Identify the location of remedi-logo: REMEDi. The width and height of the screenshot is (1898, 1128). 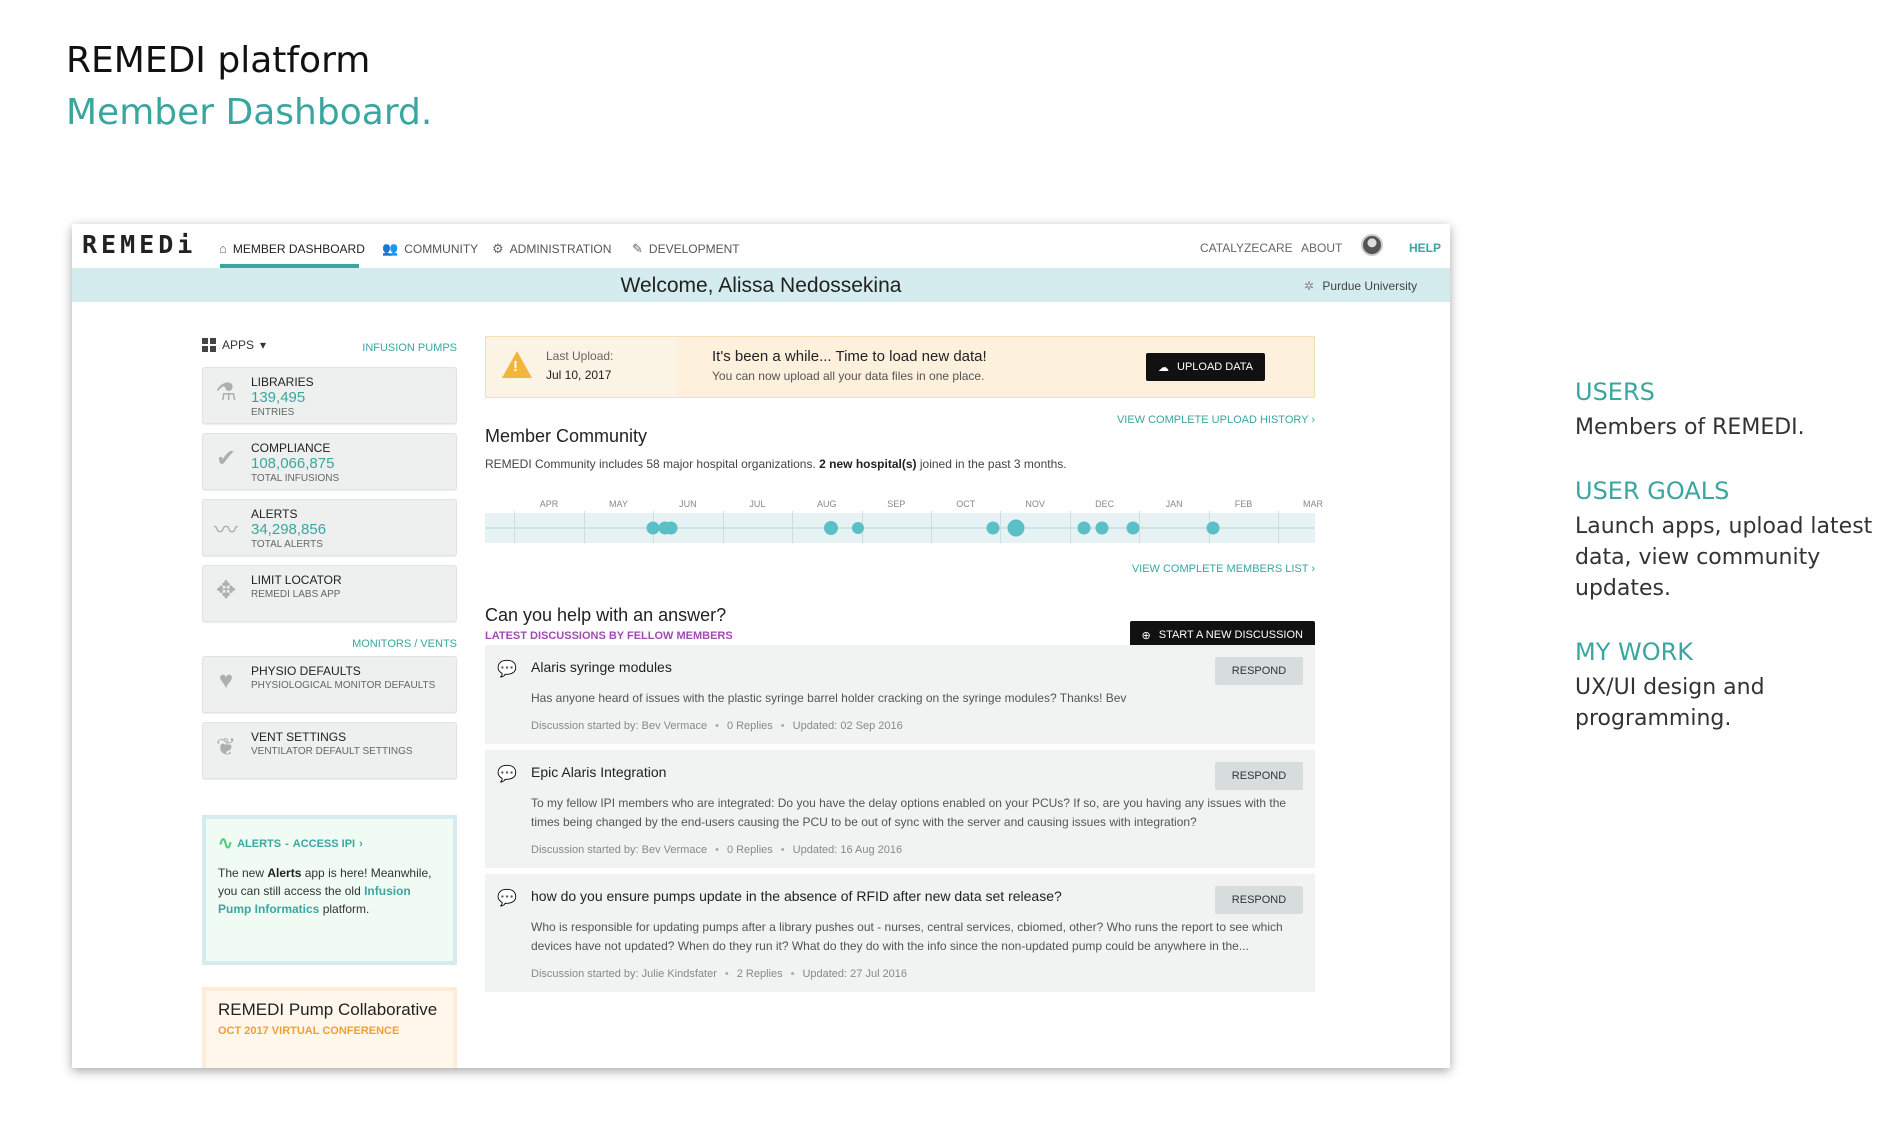
(139, 244).